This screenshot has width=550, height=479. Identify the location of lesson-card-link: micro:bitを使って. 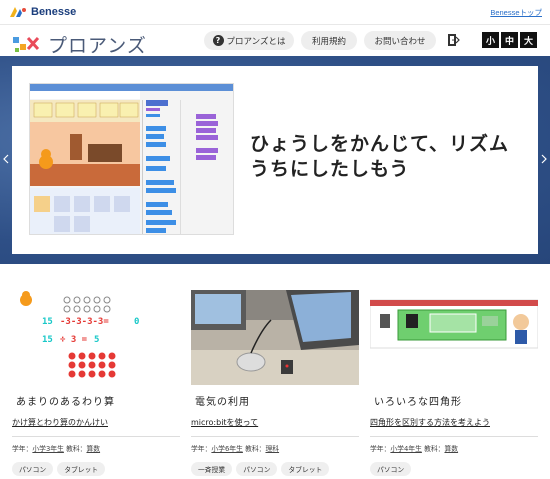
(275, 422).